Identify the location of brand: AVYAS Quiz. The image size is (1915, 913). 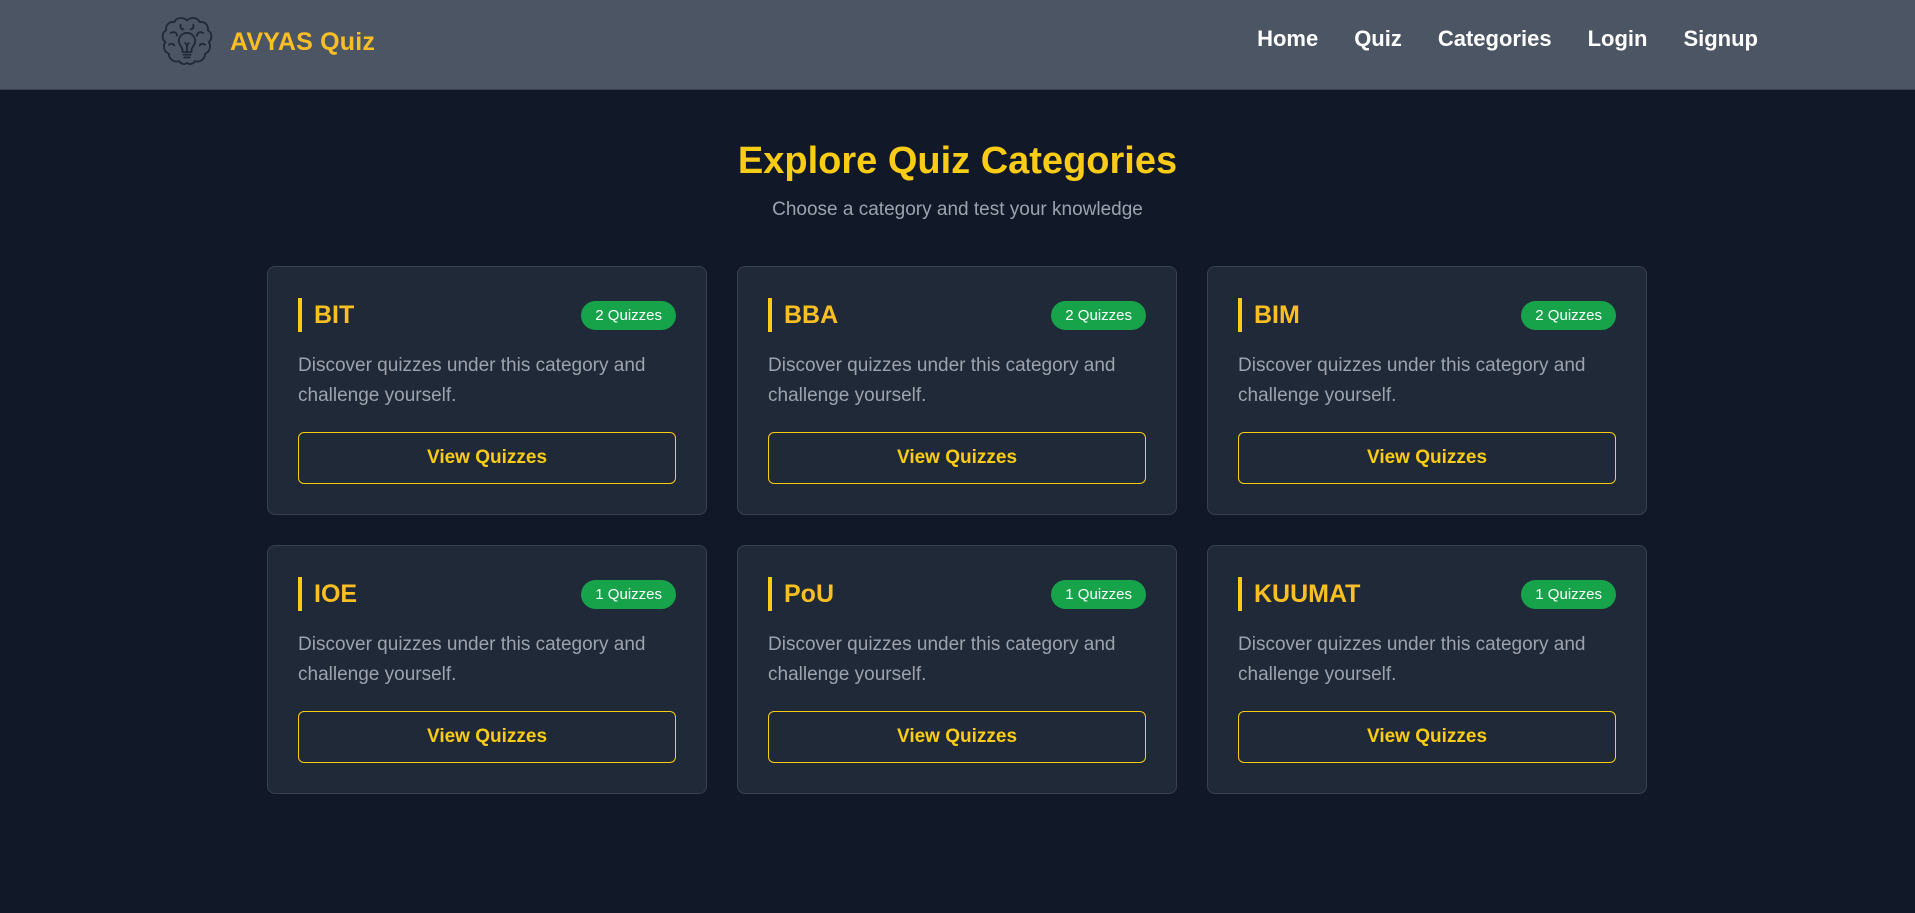
(266, 42).